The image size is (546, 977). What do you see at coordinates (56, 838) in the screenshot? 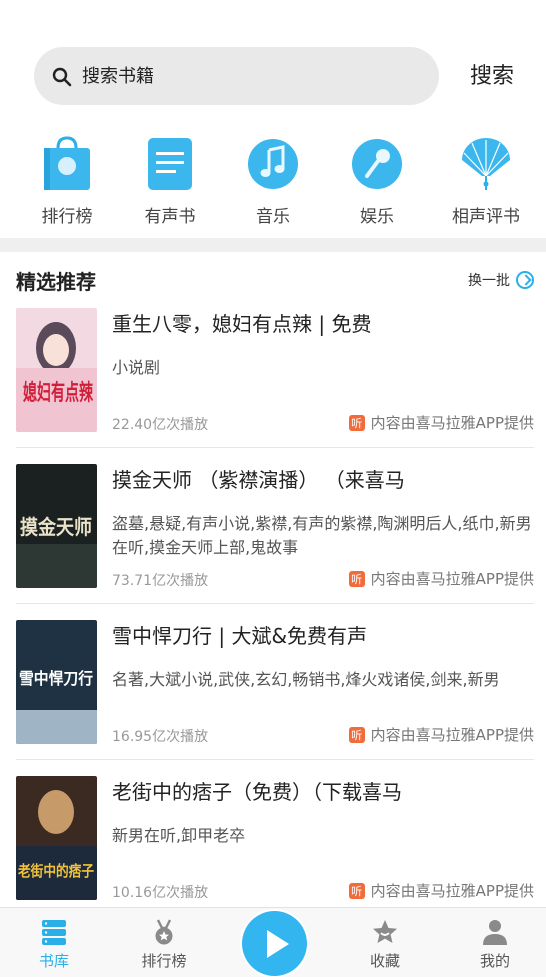
I see `book-cover: 老街中的痞子` at bounding box center [56, 838].